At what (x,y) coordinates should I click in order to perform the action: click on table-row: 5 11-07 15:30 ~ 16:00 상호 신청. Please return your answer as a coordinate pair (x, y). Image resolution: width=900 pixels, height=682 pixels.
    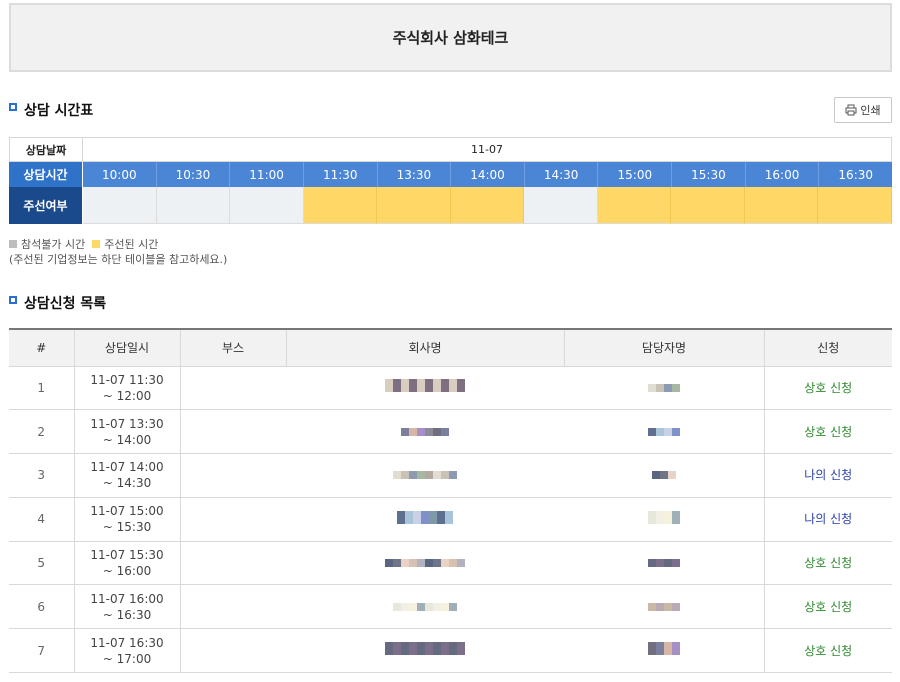
    Looking at the image, I should click on (450, 563).